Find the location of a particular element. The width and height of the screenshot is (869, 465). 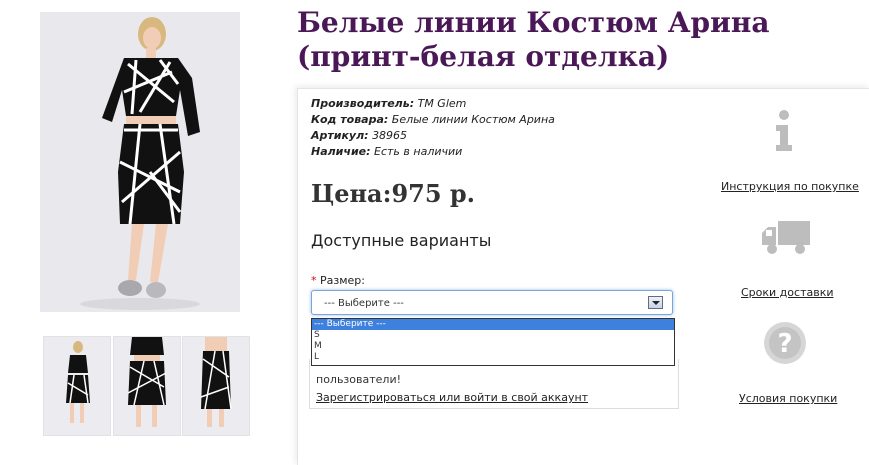

purchase-terms-link: Условия покупки is located at coordinates (788, 398).